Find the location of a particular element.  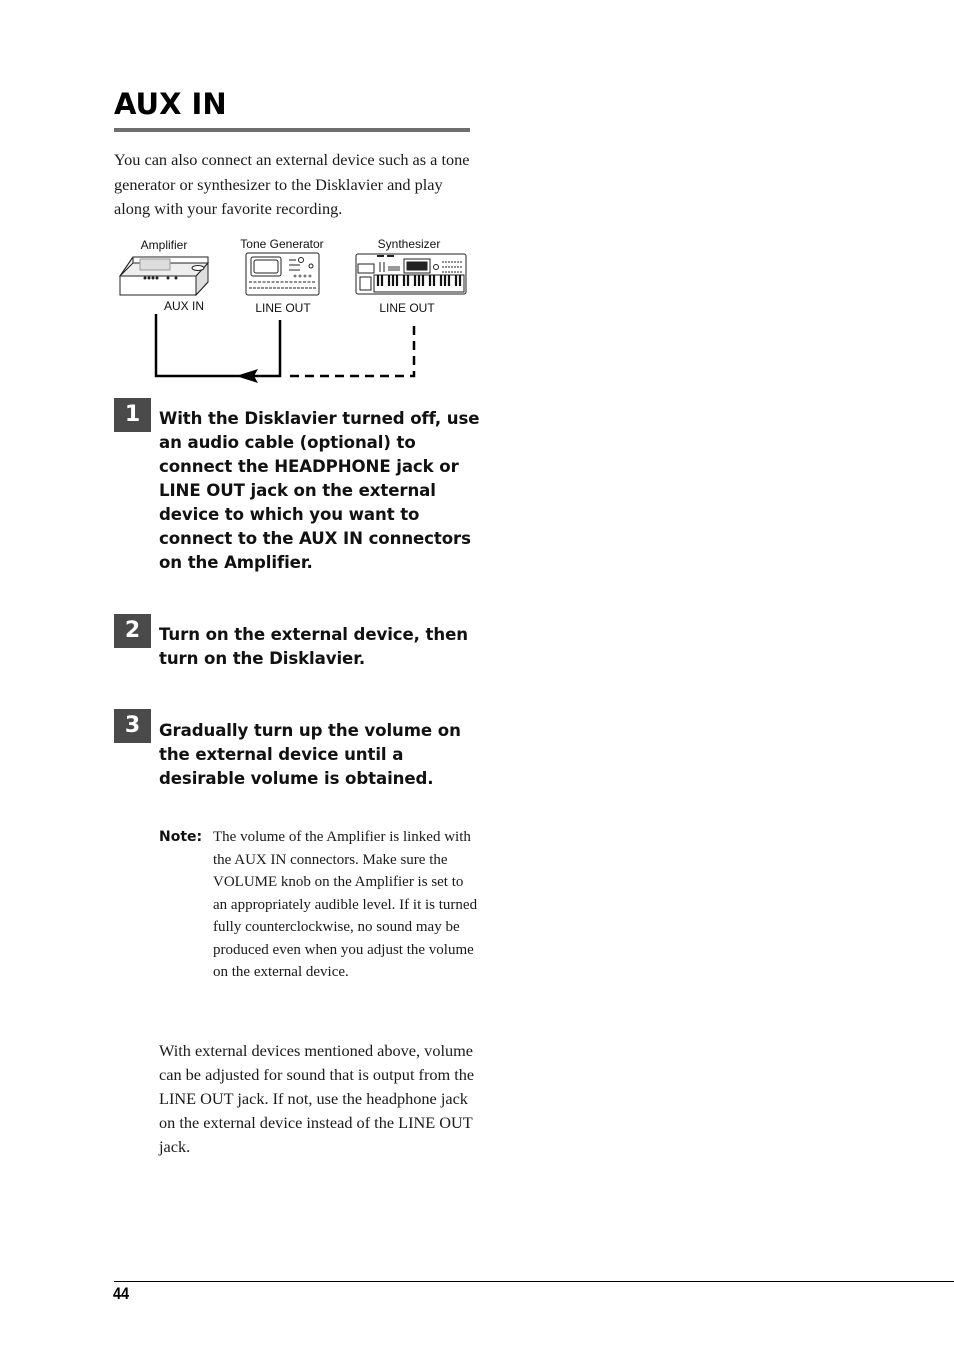

note-label: Note: is located at coordinates (181, 837).